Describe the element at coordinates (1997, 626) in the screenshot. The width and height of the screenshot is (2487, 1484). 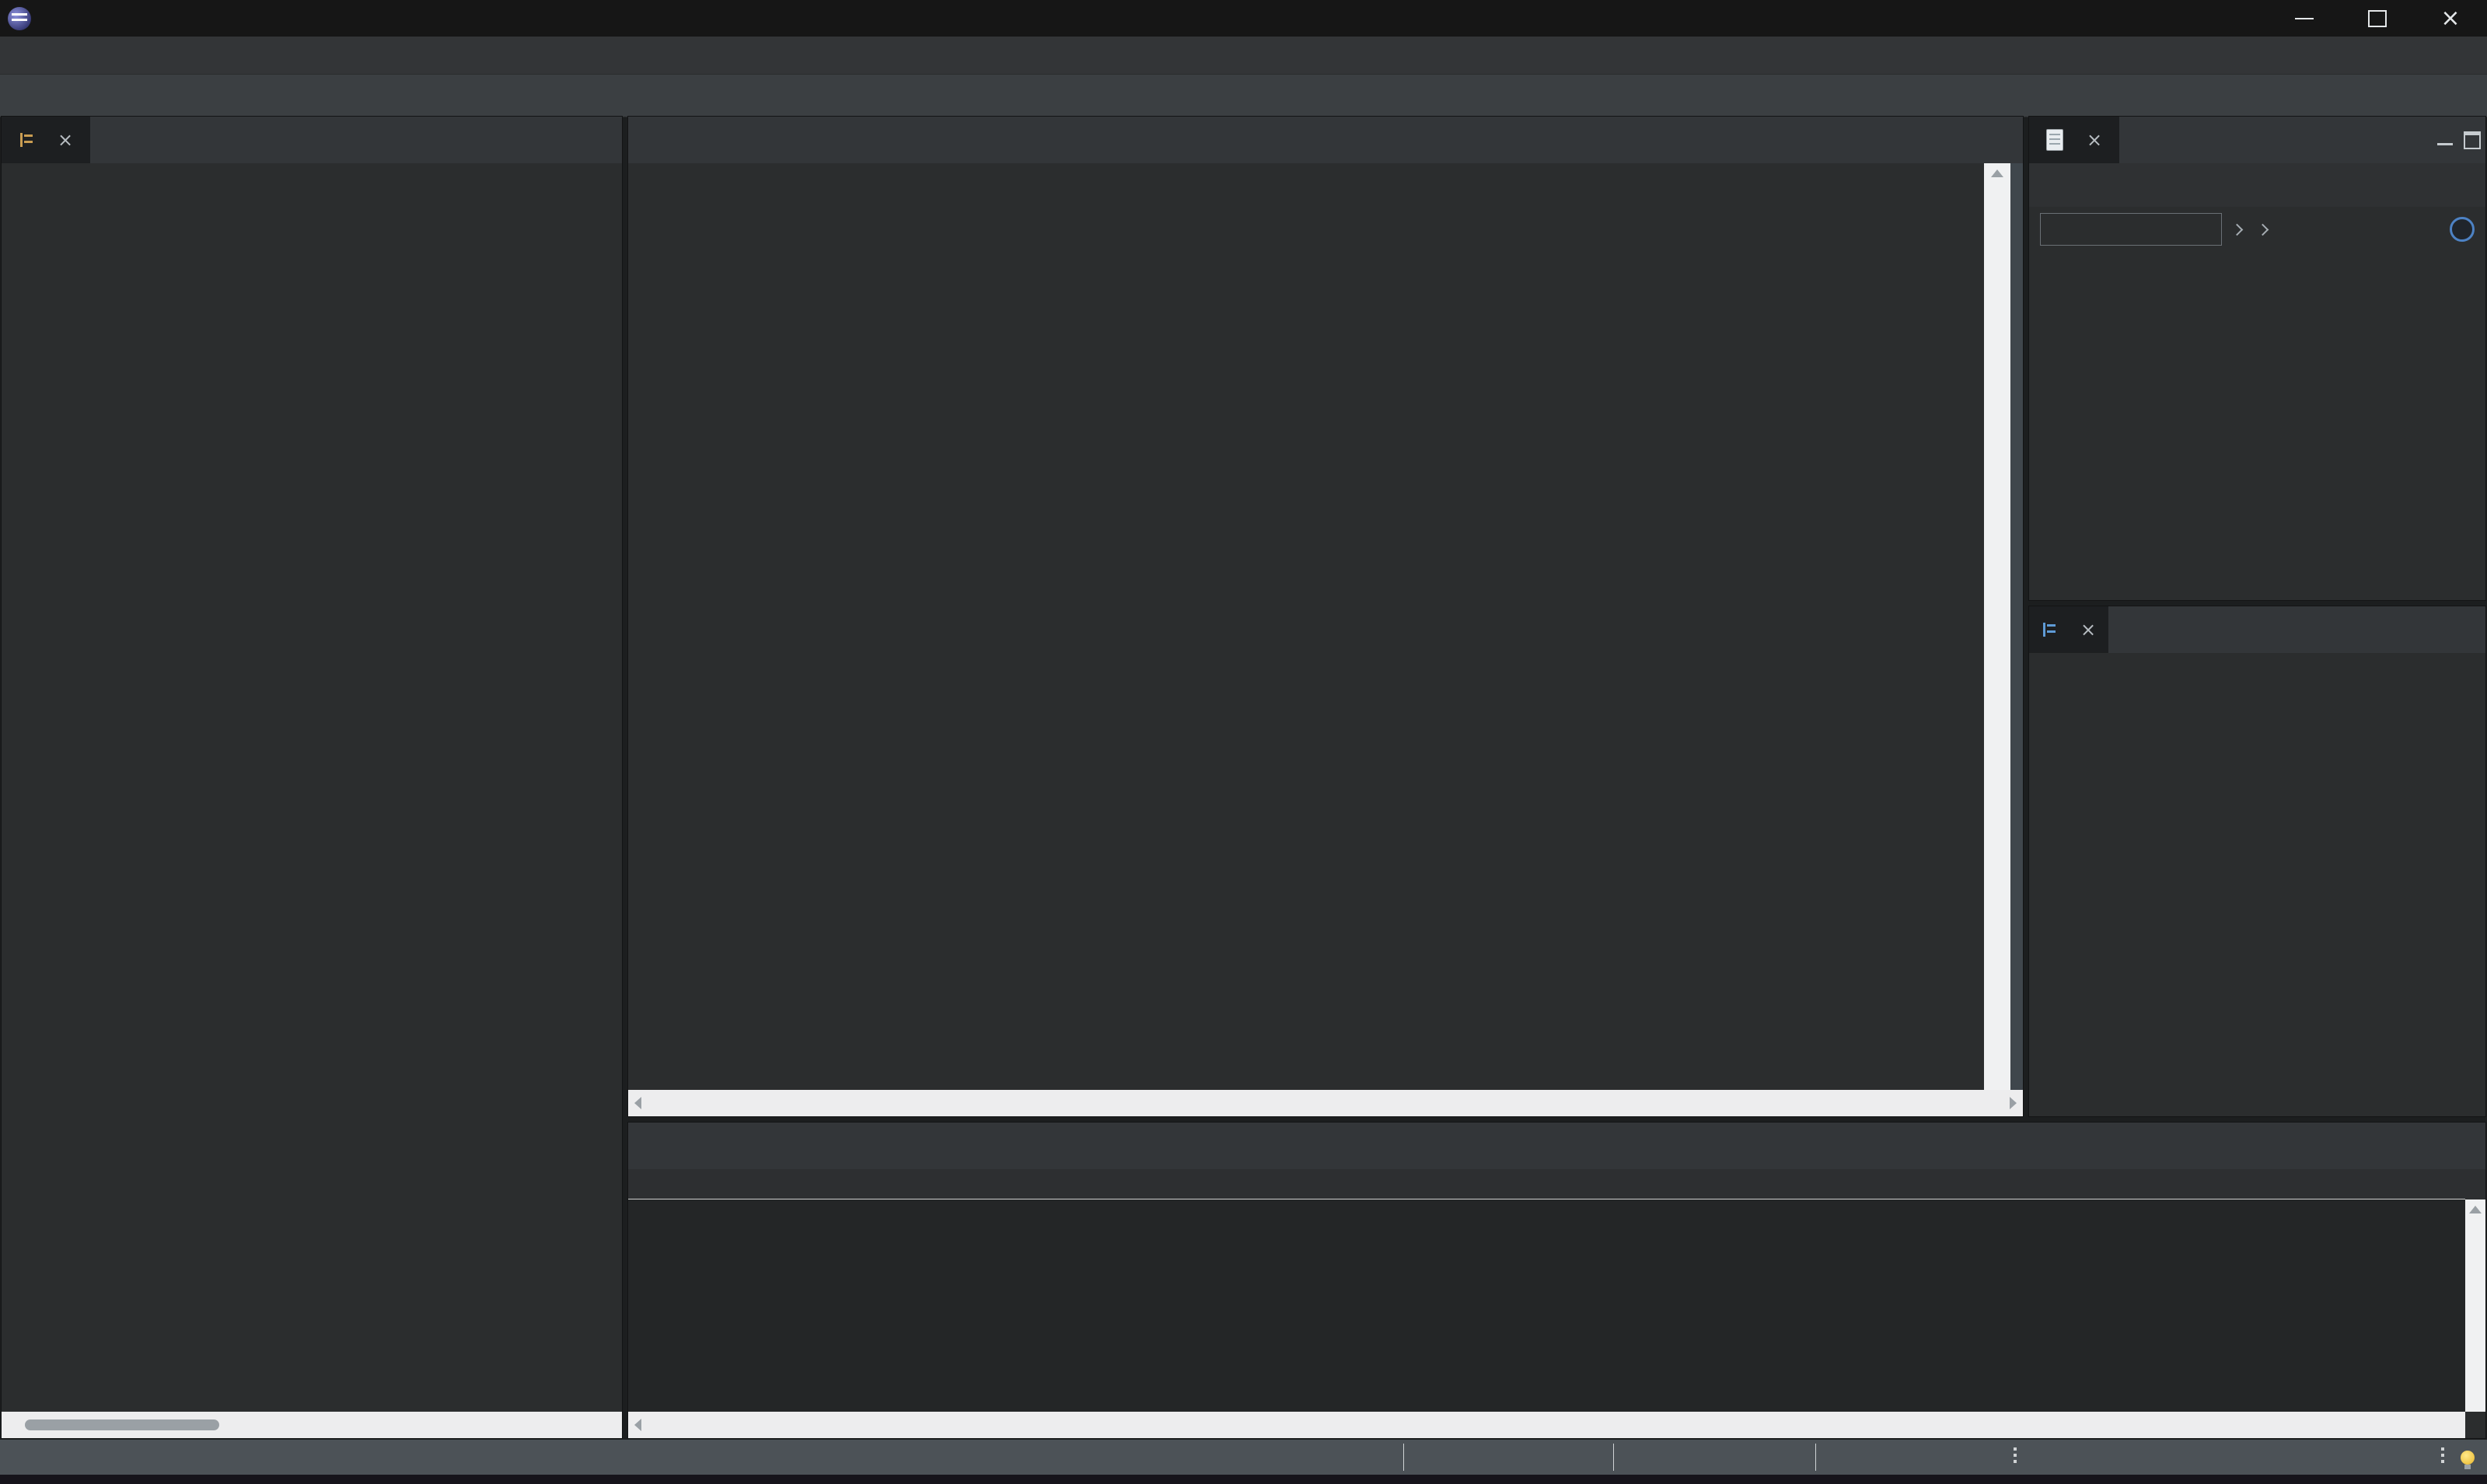
I see `editor-vscrollbar` at that location.